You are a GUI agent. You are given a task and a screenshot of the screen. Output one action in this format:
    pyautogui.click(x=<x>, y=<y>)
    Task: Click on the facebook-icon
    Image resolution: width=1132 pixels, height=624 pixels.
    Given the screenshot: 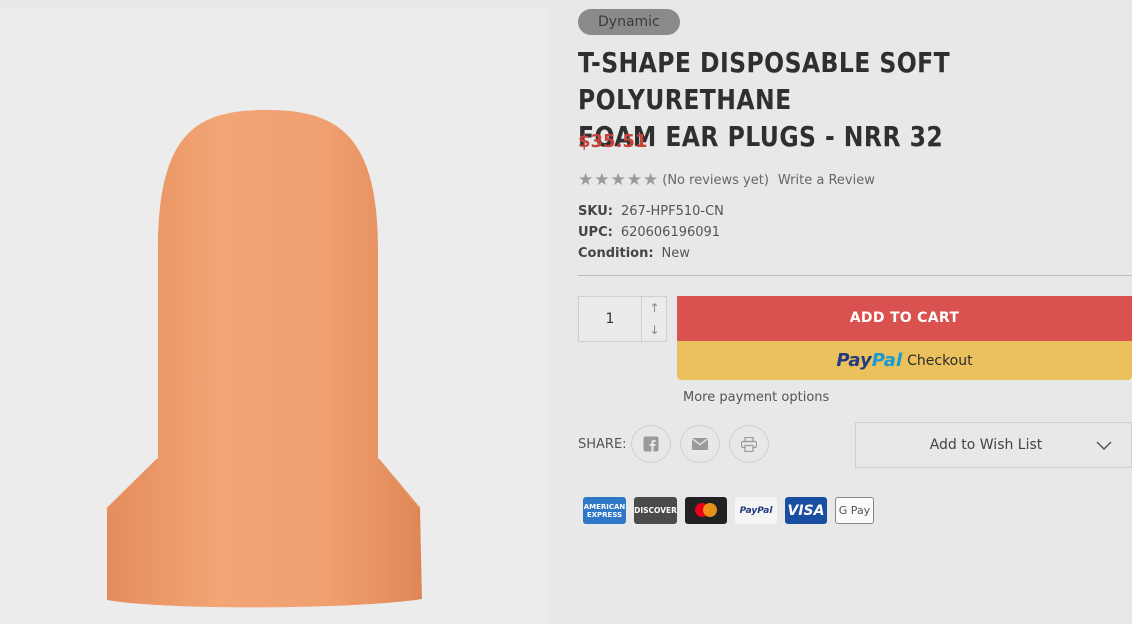 What is the action you would take?
    pyautogui.click(x=651, y=444)
    